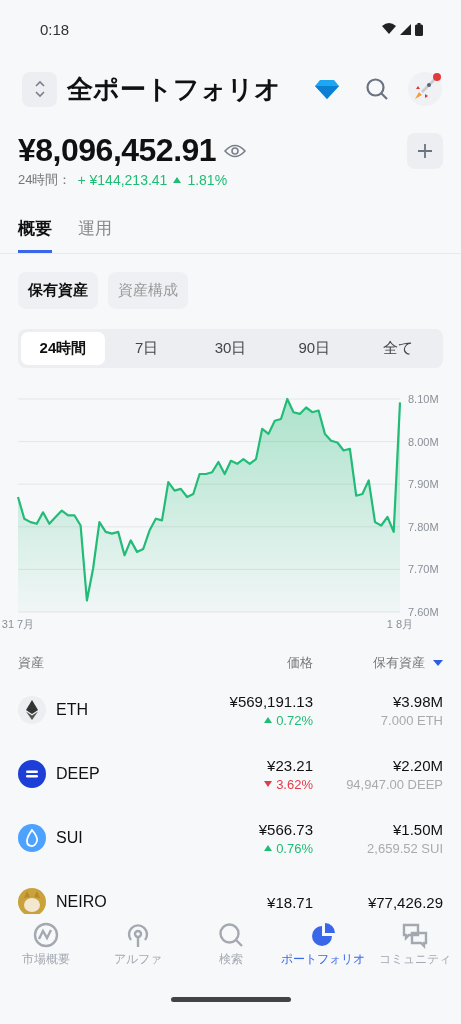 The image size is (461, 1024). I want to click on sort-caret-icon, so click(438, 663).